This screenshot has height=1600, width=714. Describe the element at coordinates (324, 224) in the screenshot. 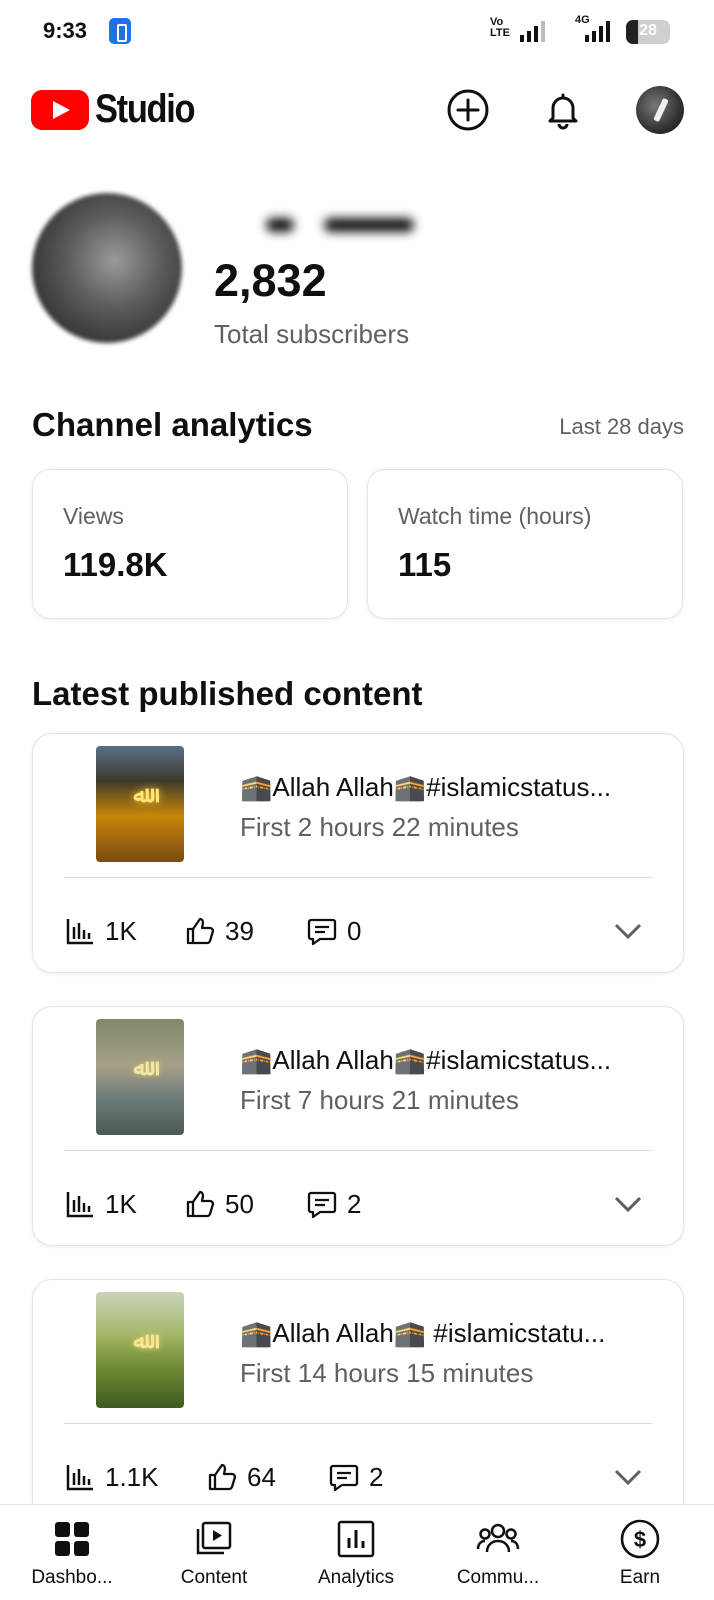

I see `channel-name-blurred` at that location.